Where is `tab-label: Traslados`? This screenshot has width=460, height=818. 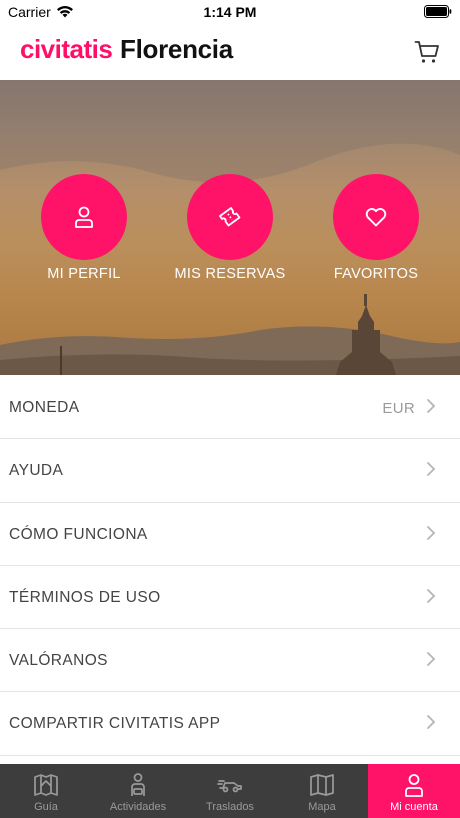 tab-label: Traslados is located at coordinates (230, 807).